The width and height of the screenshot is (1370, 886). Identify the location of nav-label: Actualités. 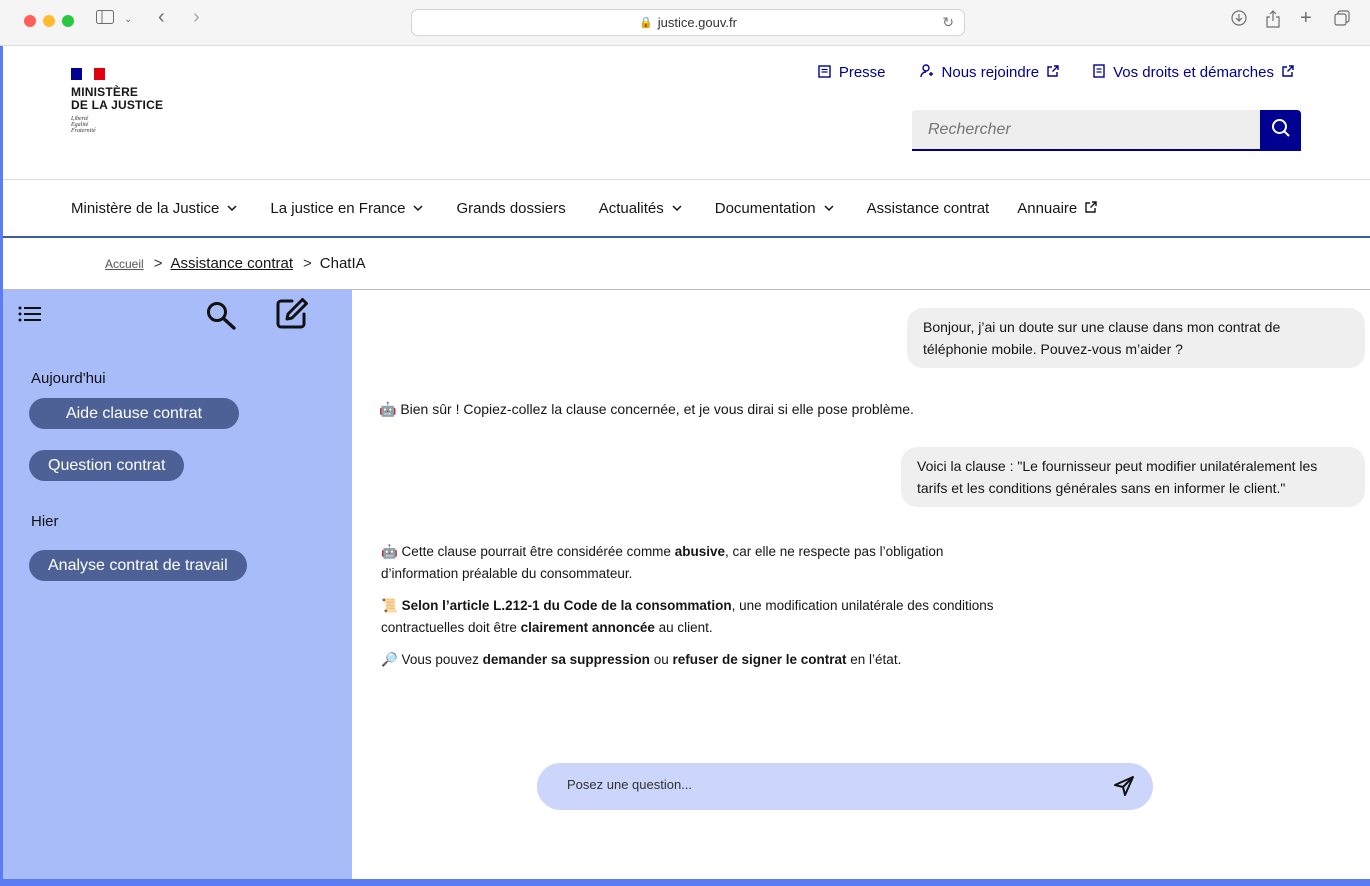
(631, 208).